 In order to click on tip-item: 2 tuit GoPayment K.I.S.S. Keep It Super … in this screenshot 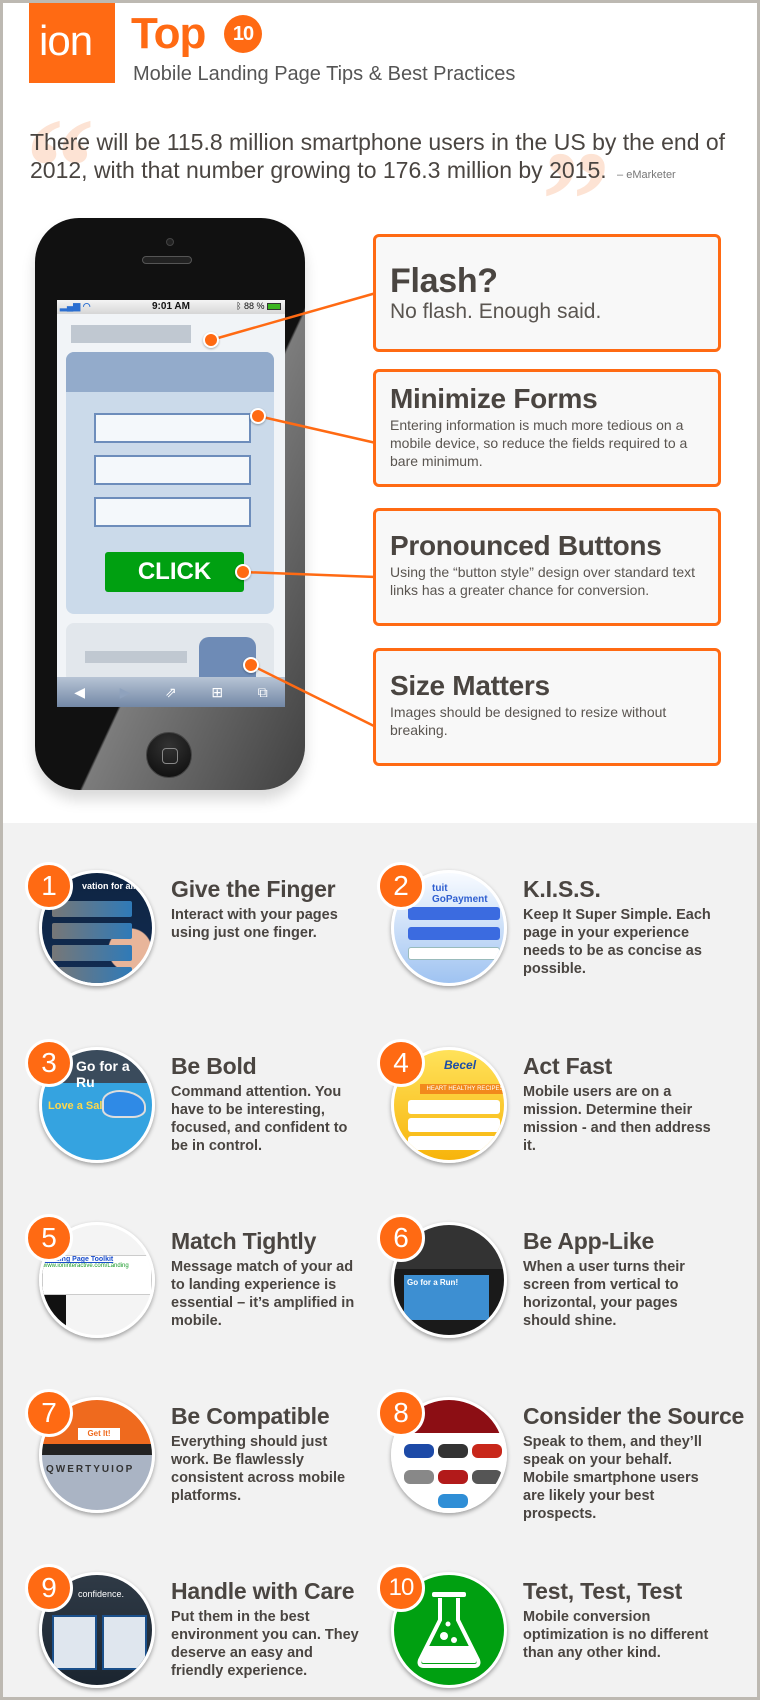, I will do `click(540, 923)`.